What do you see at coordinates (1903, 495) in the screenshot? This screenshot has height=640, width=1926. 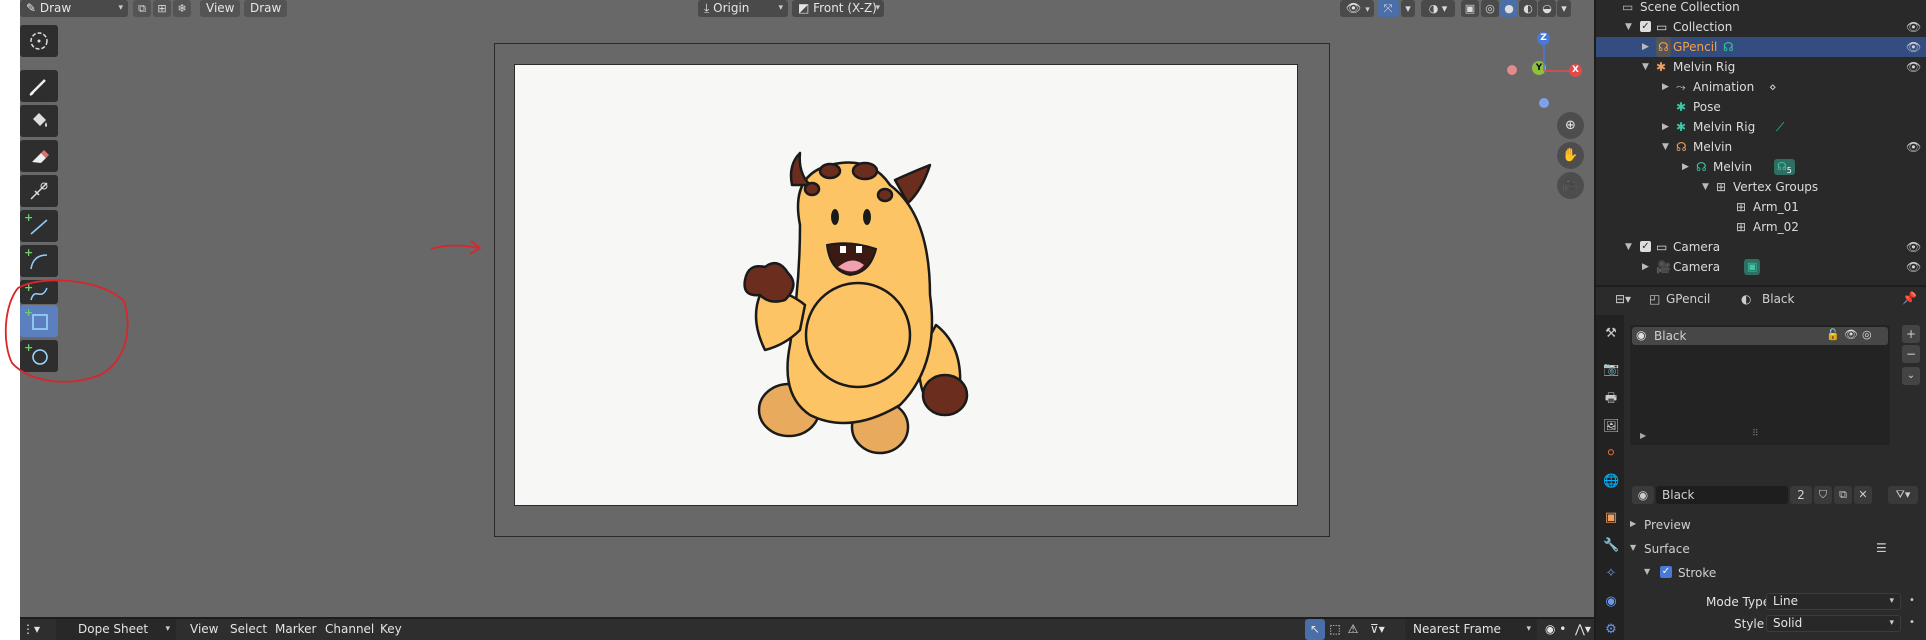 I see `material-type-icon: ⛛▾` at bounding box center [1903, 495].